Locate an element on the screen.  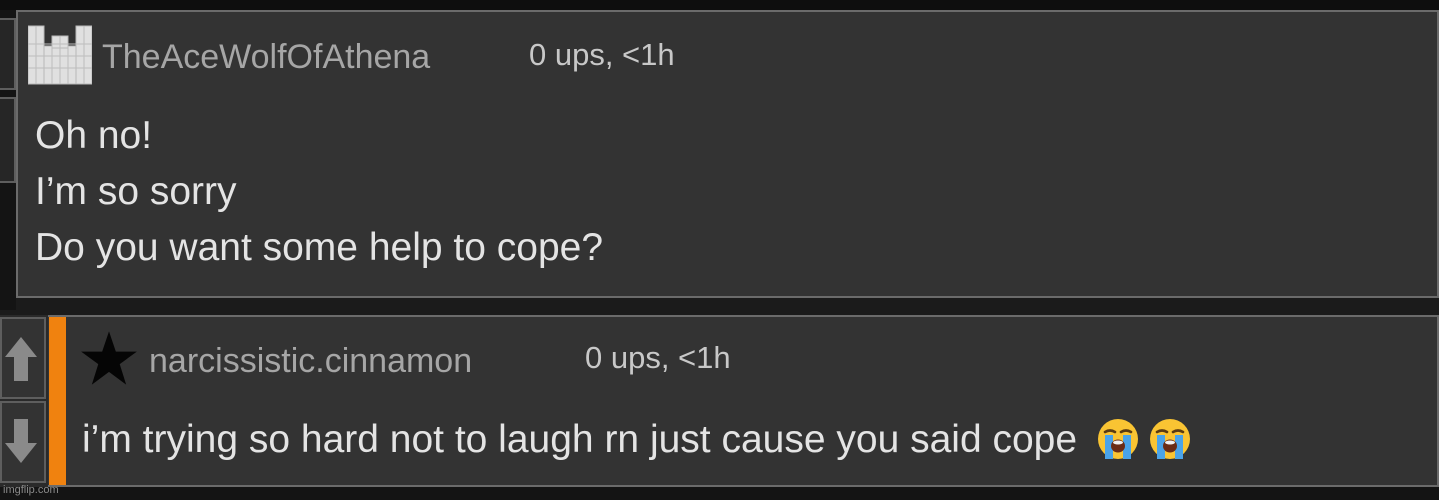
watermark: imgflip.com is located at coordinates (31, 490).